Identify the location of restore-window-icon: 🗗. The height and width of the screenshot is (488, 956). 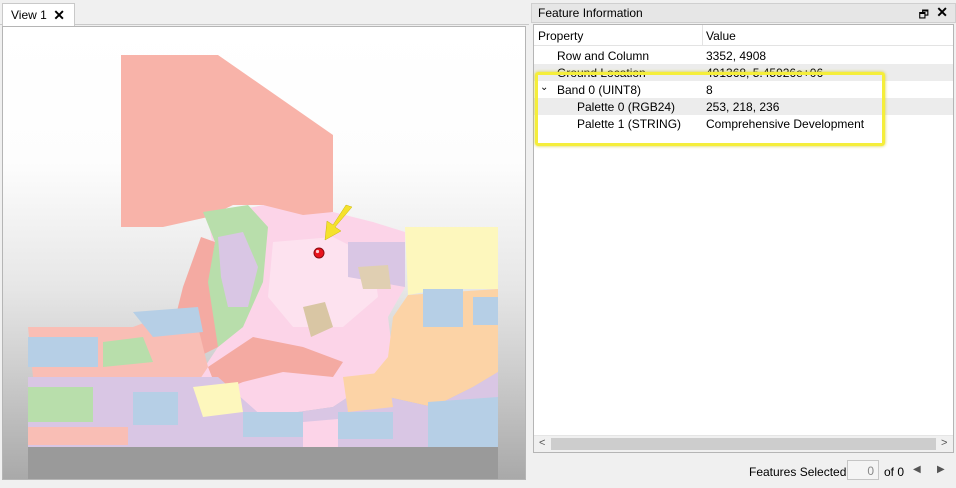
(924, 15).